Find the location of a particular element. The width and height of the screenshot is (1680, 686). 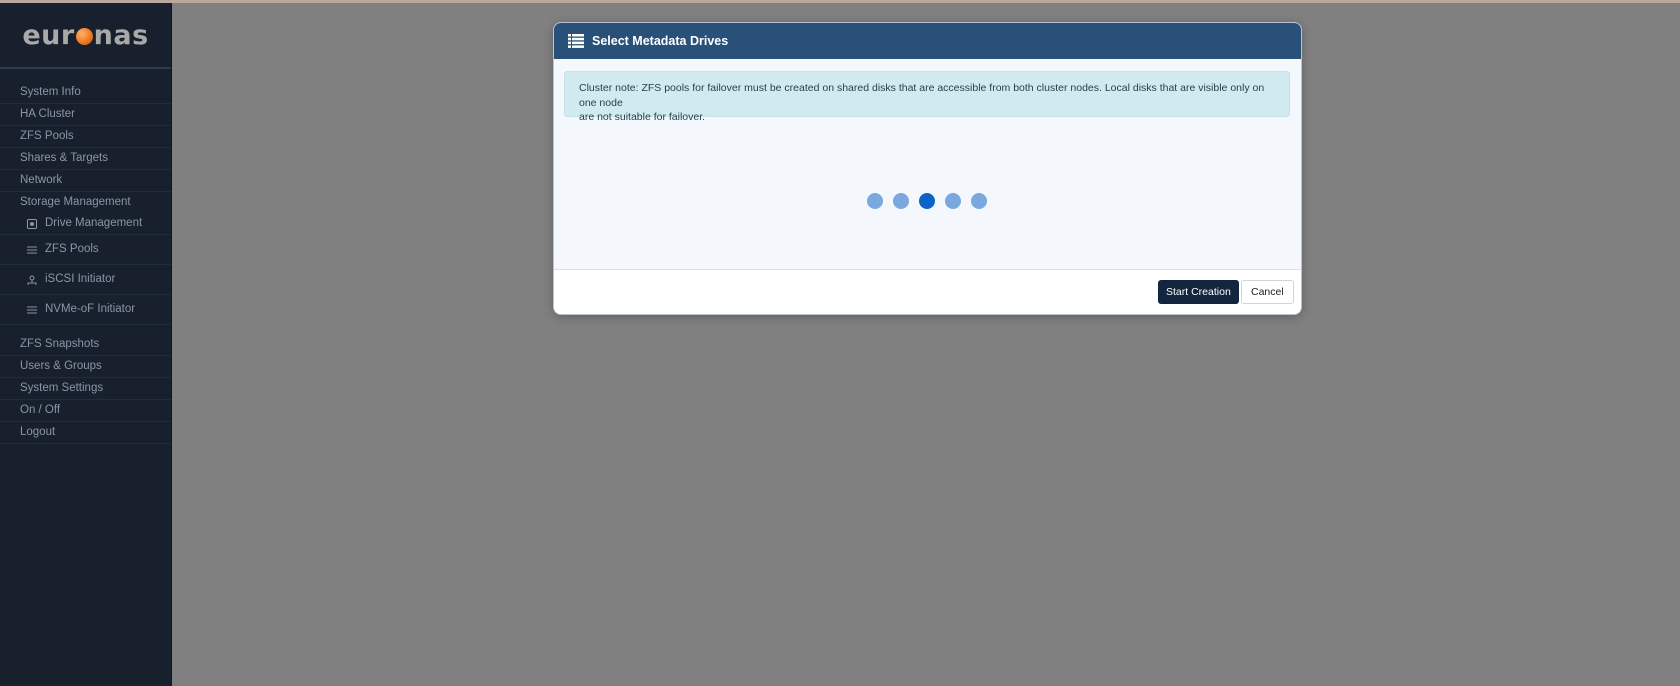

sidebar-item-ha-cluster: HA Cluster is located at coordinates (85, 115).